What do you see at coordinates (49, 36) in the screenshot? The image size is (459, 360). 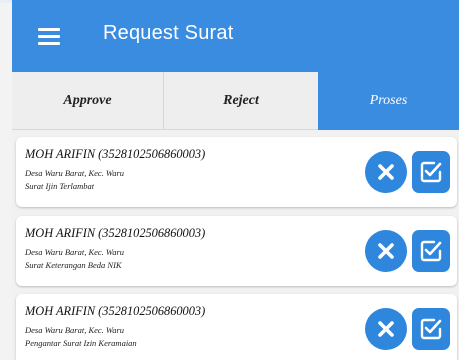 I see `hamburger-menu-icon` at bounding box center [49, 36].